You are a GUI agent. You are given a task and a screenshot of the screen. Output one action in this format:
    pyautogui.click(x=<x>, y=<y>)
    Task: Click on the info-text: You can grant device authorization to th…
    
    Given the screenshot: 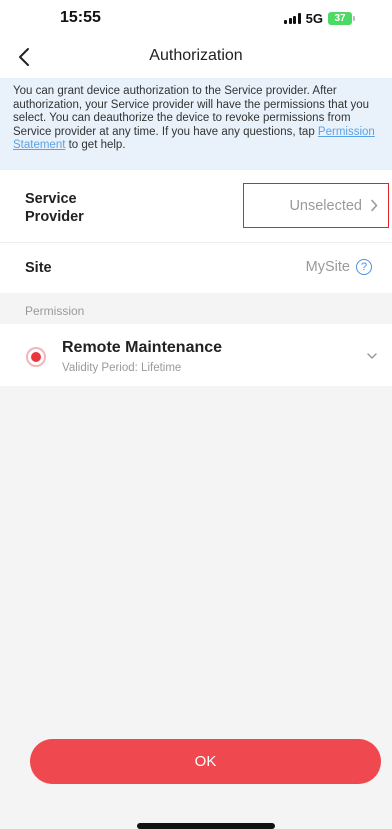 What is the action you would take?
    pyautogui.click(x=191, y=111)
    